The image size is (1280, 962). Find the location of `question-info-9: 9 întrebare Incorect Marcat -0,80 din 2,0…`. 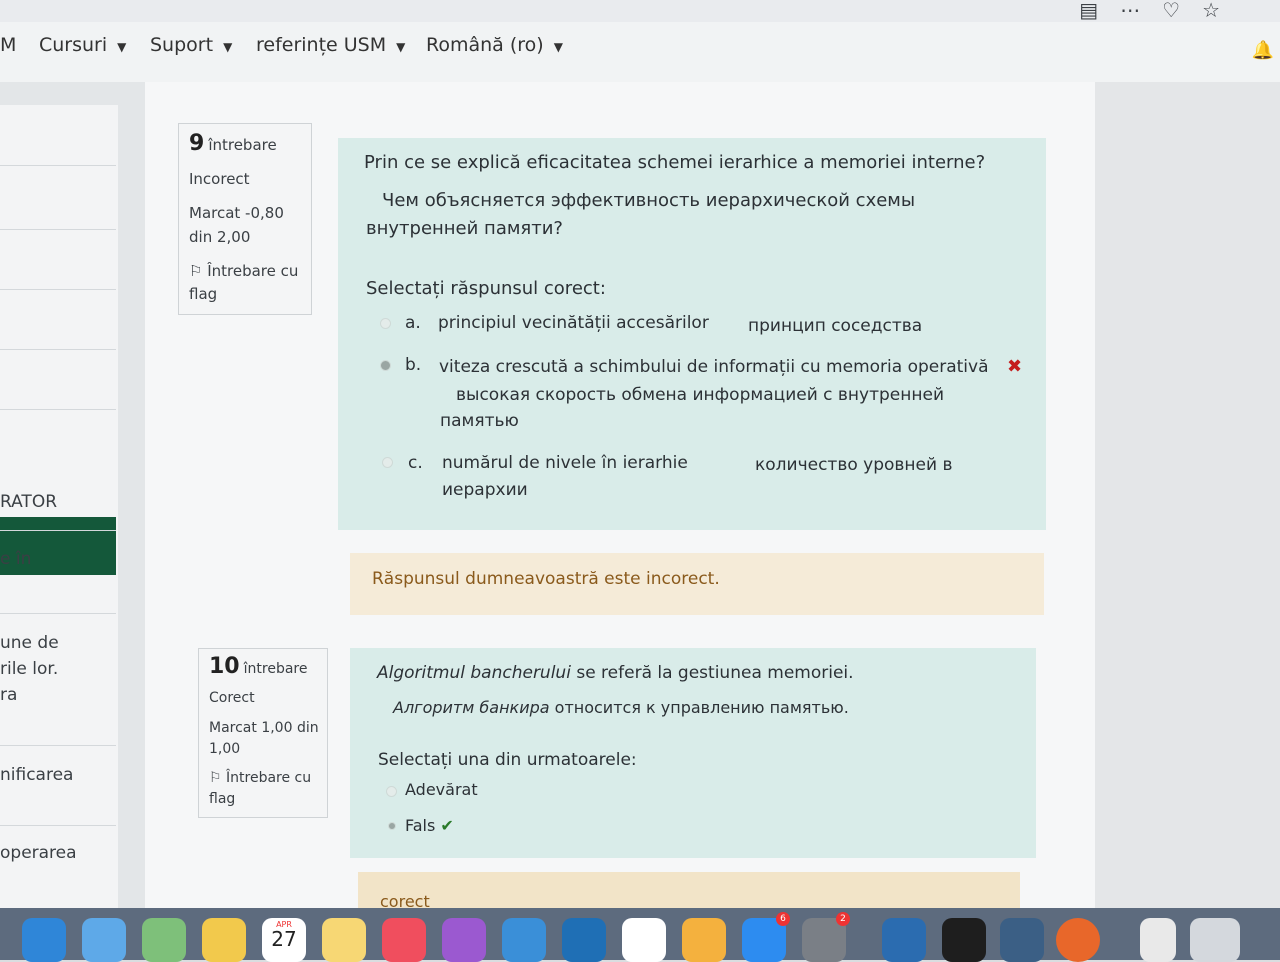

question-info-9: 9 întrebare Incorect Marcat -0,80 din 2,0… is located at coordinates (245, 219).